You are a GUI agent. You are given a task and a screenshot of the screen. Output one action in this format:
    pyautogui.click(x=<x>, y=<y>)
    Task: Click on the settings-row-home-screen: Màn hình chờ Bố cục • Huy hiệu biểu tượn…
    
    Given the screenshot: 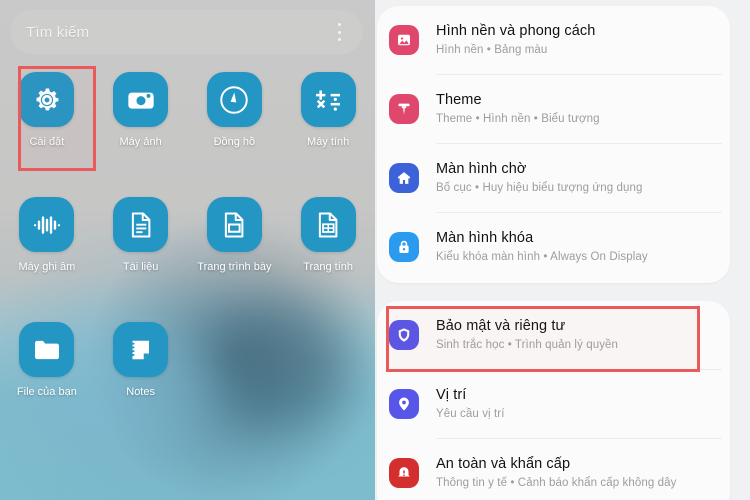 What is the action you would take?
    pyautogui.click(x=553, y=178)
    